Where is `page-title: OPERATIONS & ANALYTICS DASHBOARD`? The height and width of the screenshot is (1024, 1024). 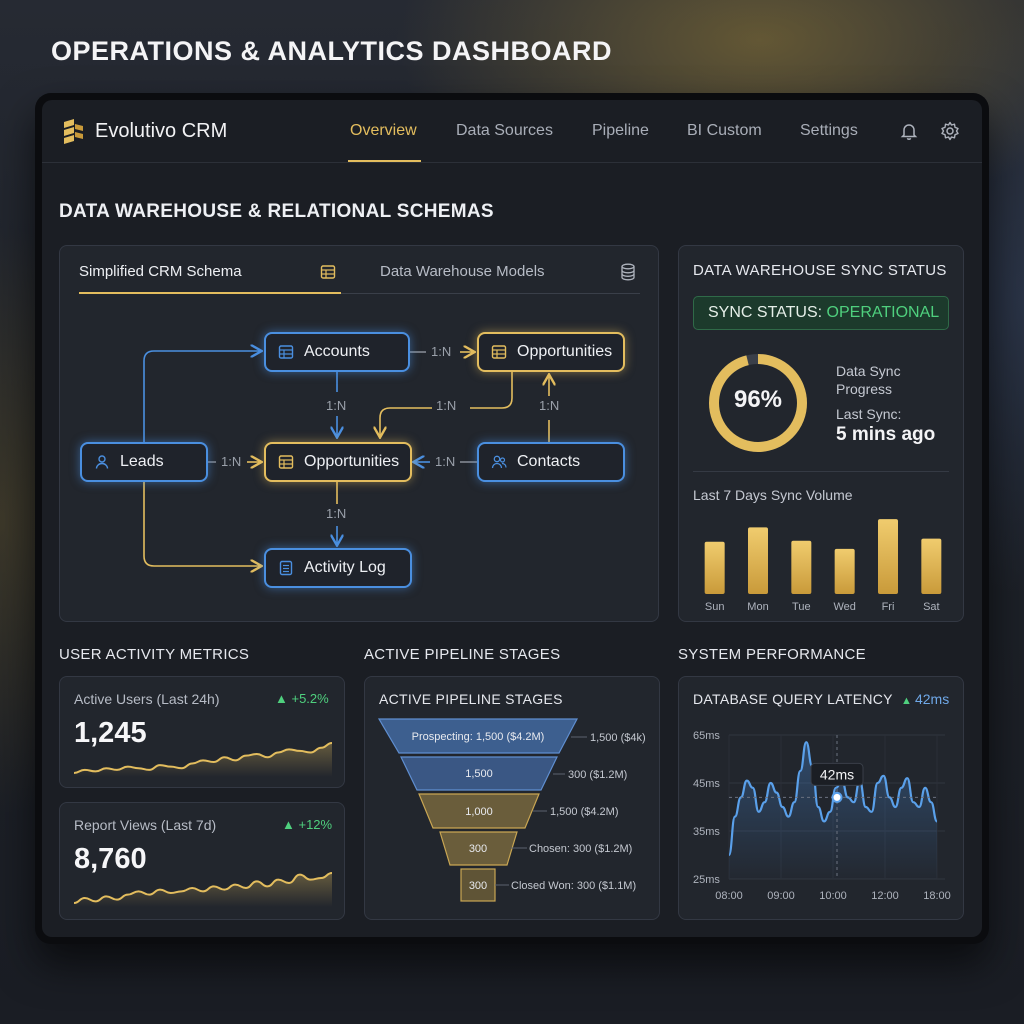
page-title: OPERATIONS & ANALYTICS DASHBOARD is located at coordinates (332, 51).